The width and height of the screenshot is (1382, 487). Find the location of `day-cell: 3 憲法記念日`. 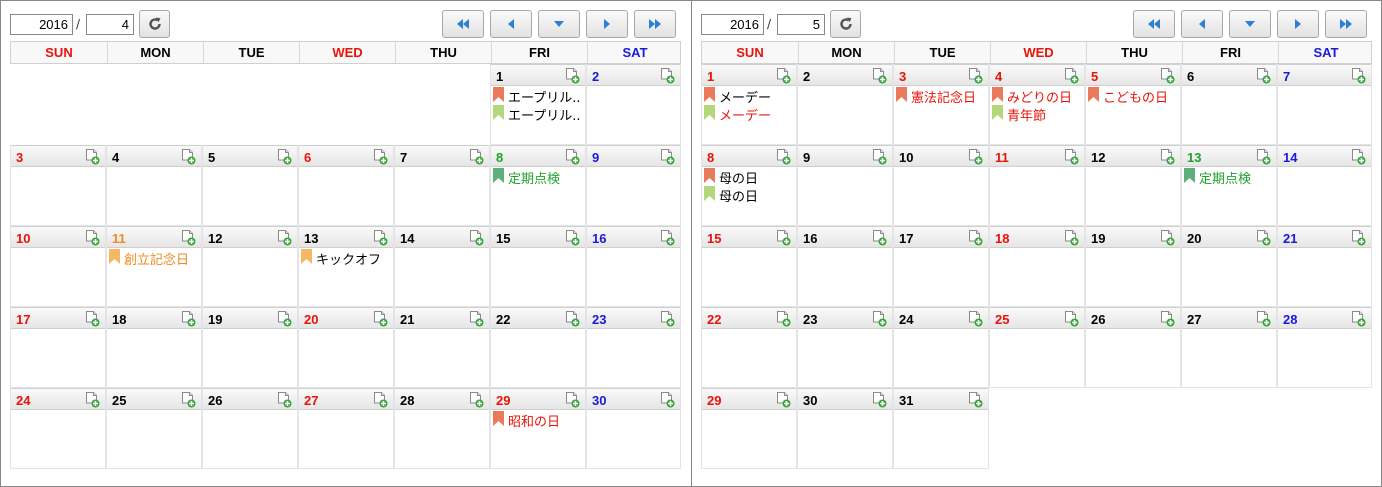

day-cell: 3 憲法記念日 is located at coordinates (941, 104).